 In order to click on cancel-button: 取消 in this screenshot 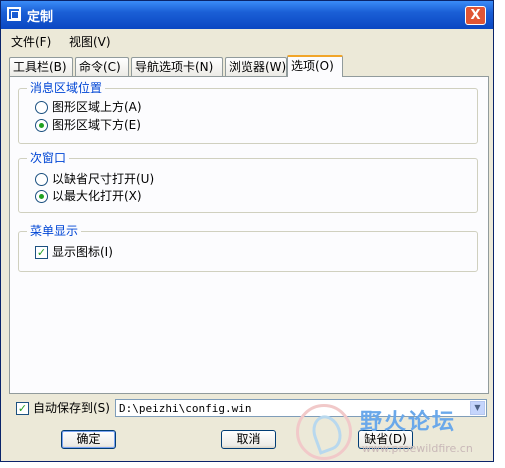, I will do `click(248, 439)`.